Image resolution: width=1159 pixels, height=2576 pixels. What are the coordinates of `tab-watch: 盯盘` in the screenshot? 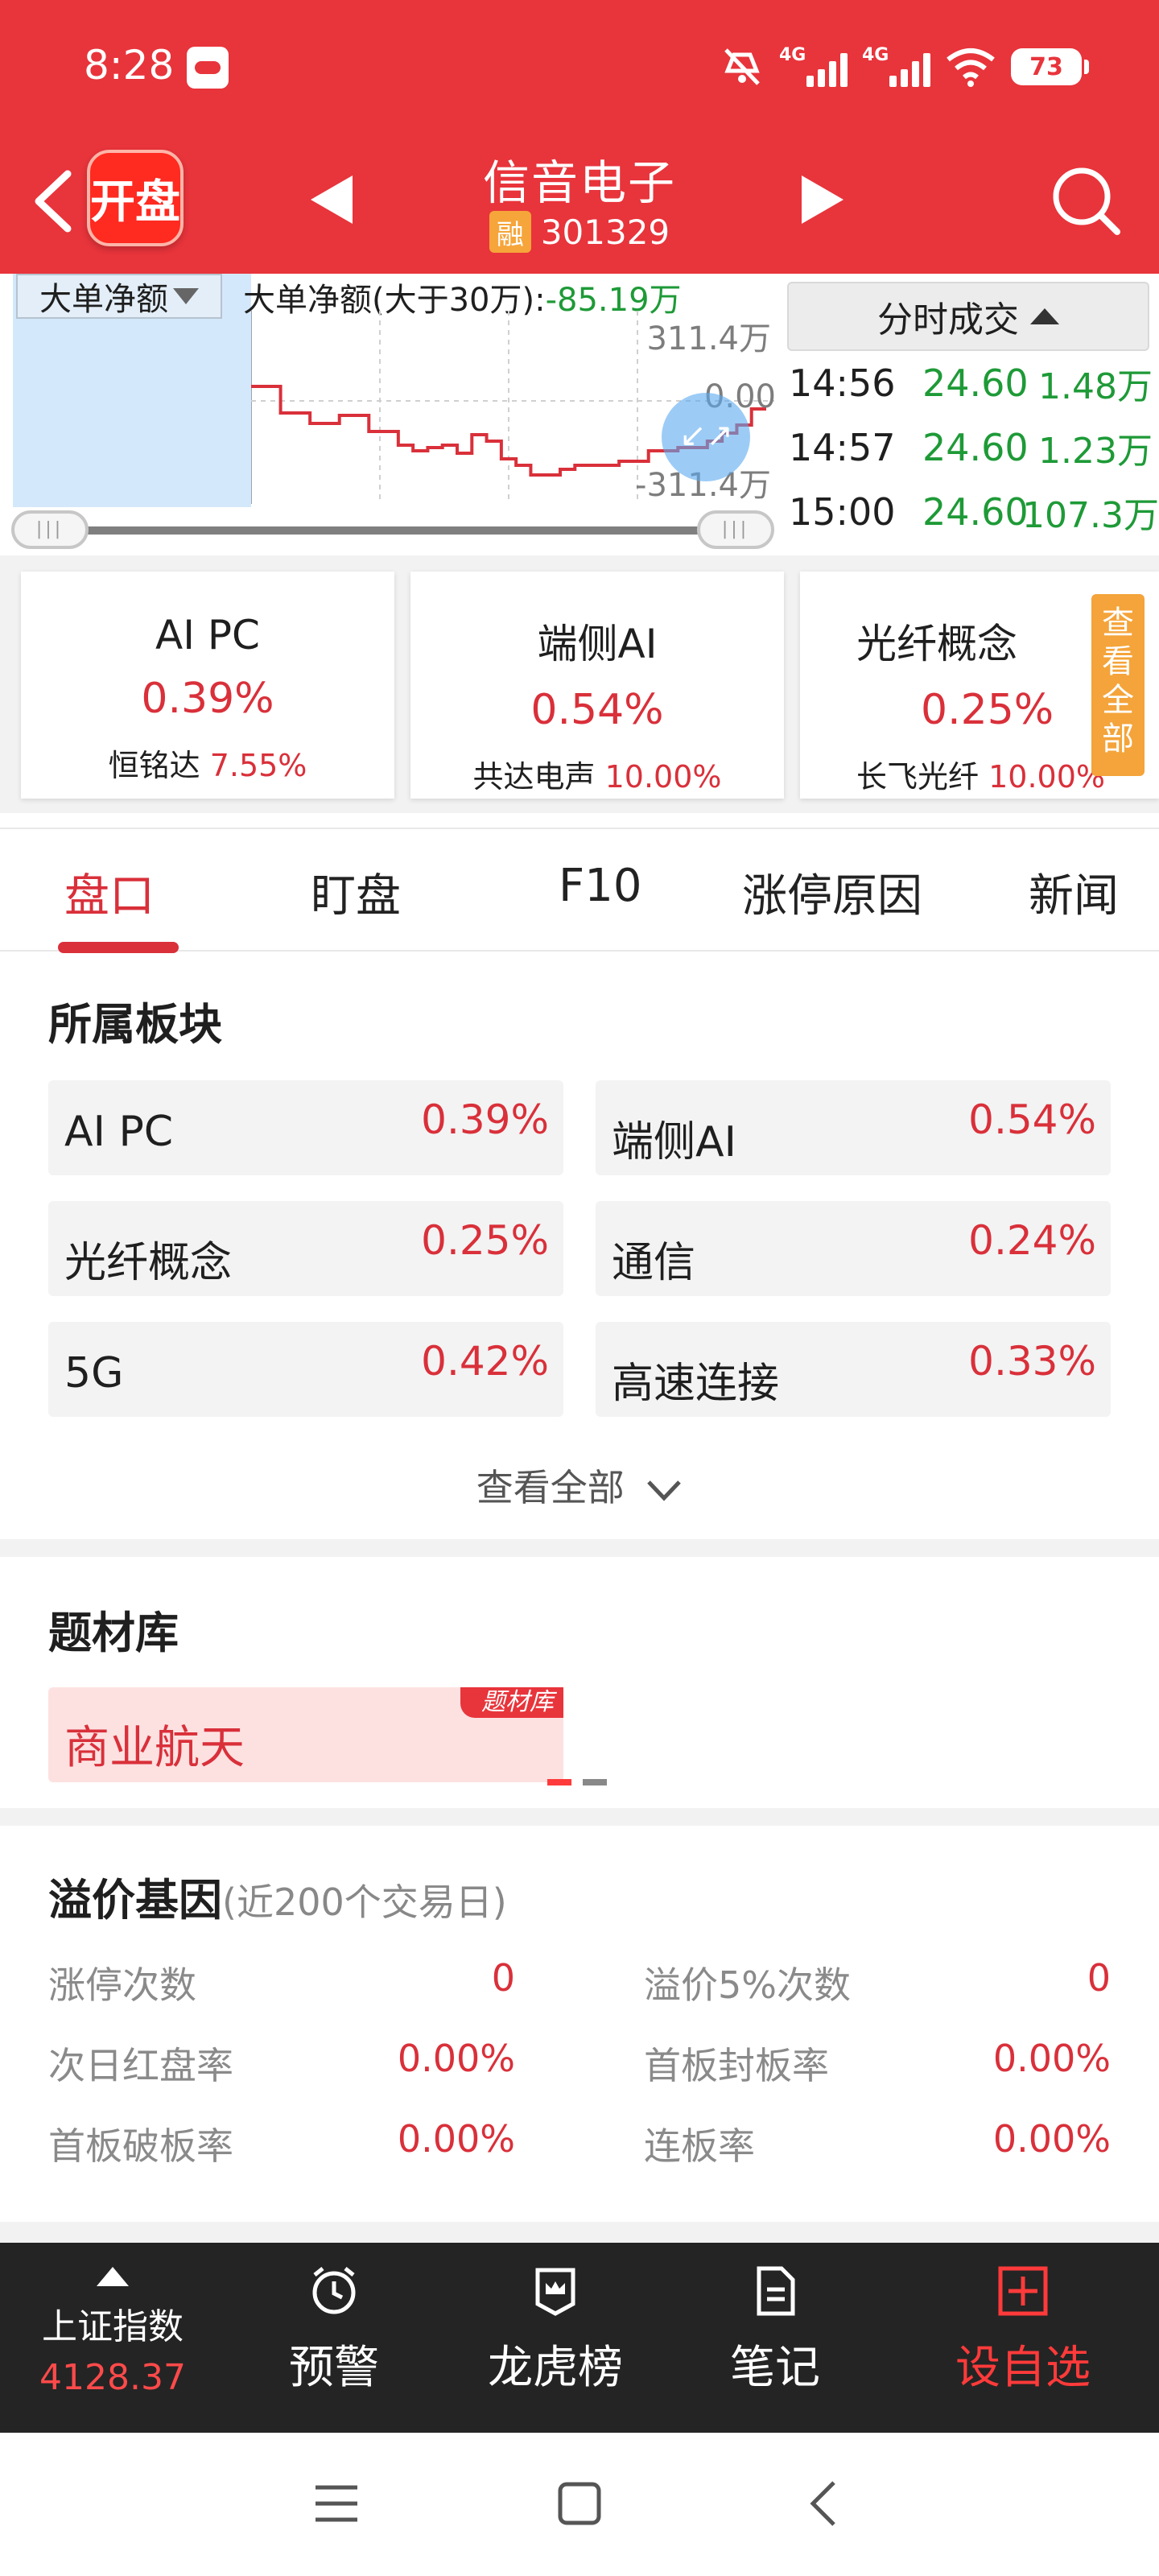 It's located at (356, 892).